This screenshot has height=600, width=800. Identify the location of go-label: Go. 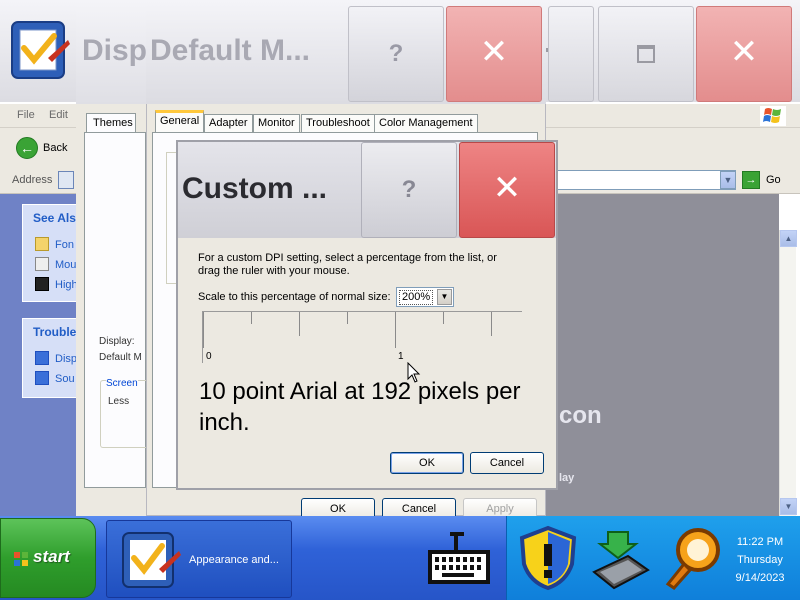
(773, 180).